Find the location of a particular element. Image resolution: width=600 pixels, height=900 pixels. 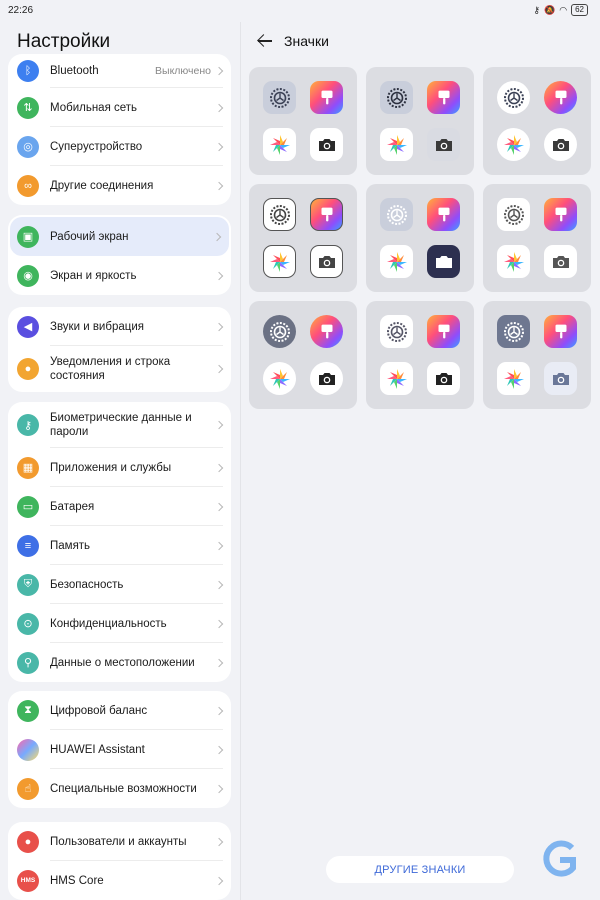

settings-item-users-accounts: ● Пользователи и аккаунты is located at coordinates (119, 841).